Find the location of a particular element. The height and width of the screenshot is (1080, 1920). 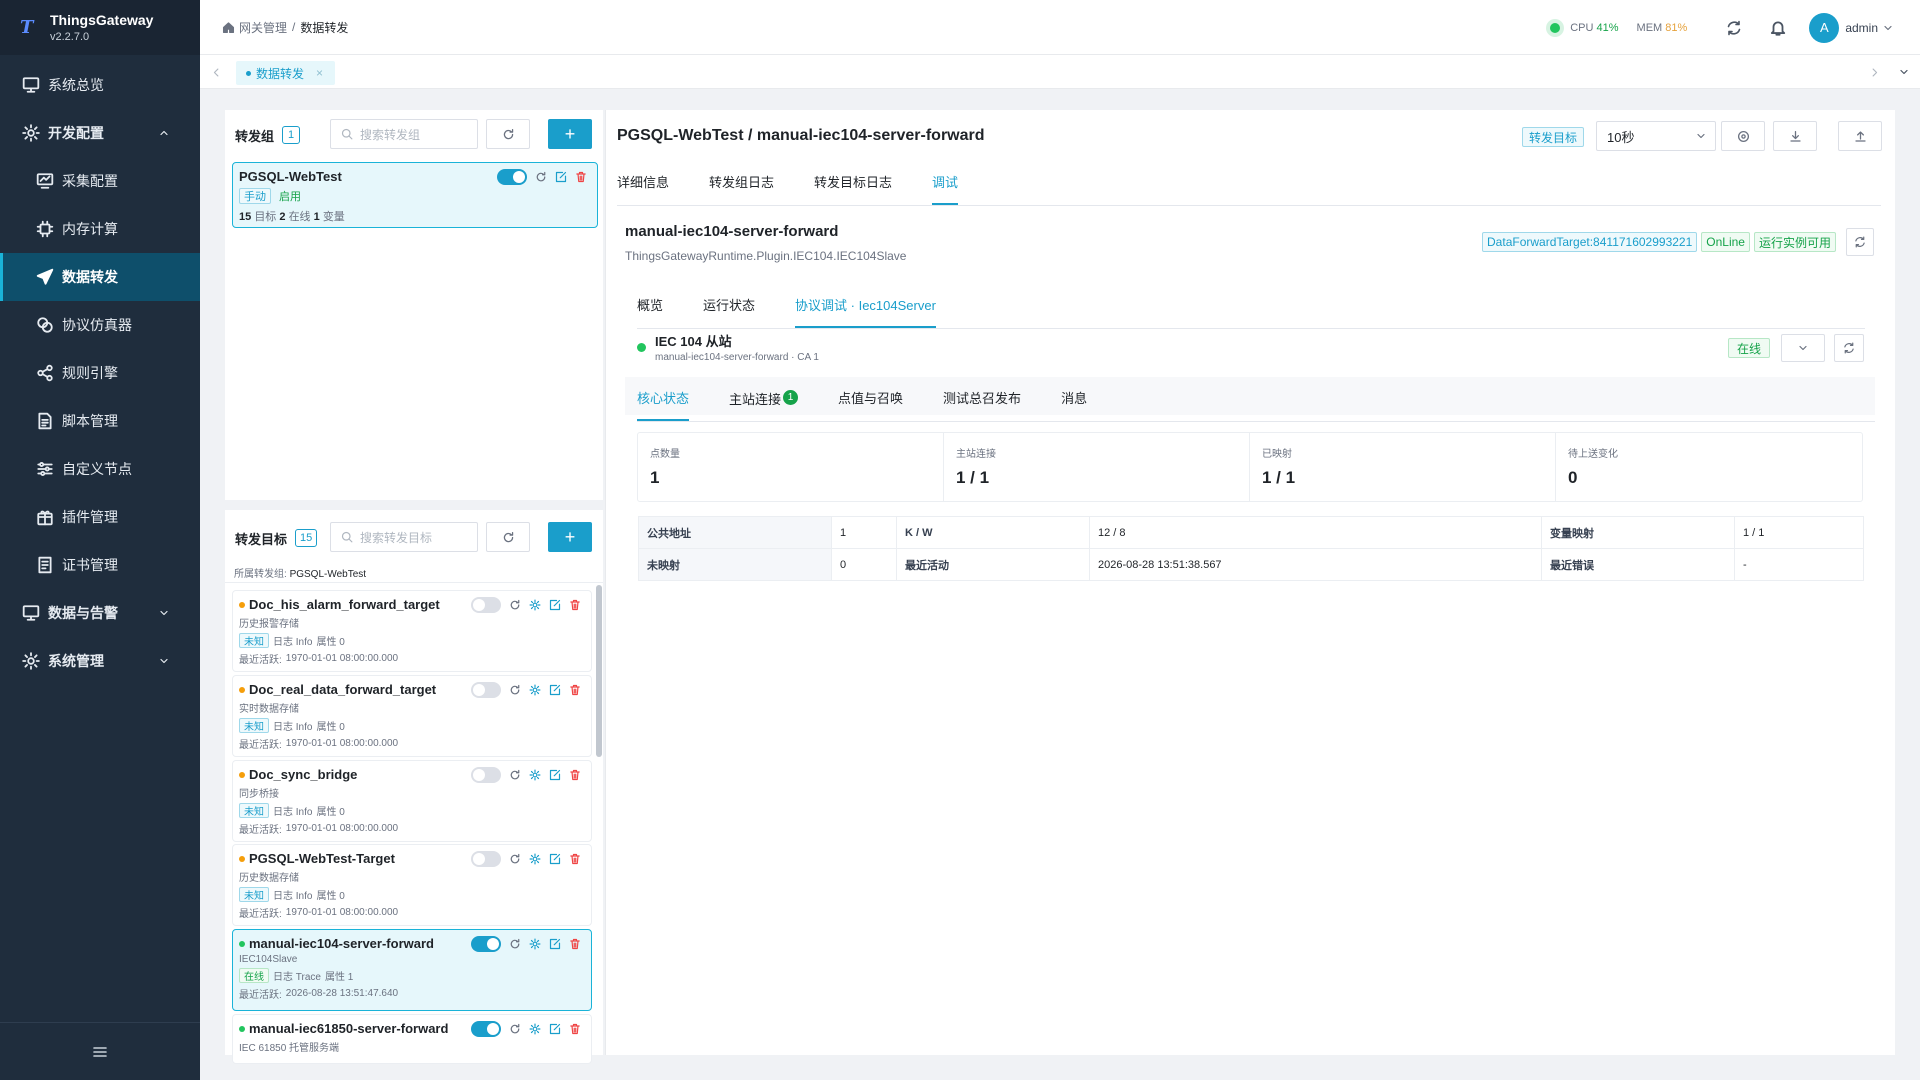

tab-group-log: 转发组日志 is located at coordinates (741, 188).